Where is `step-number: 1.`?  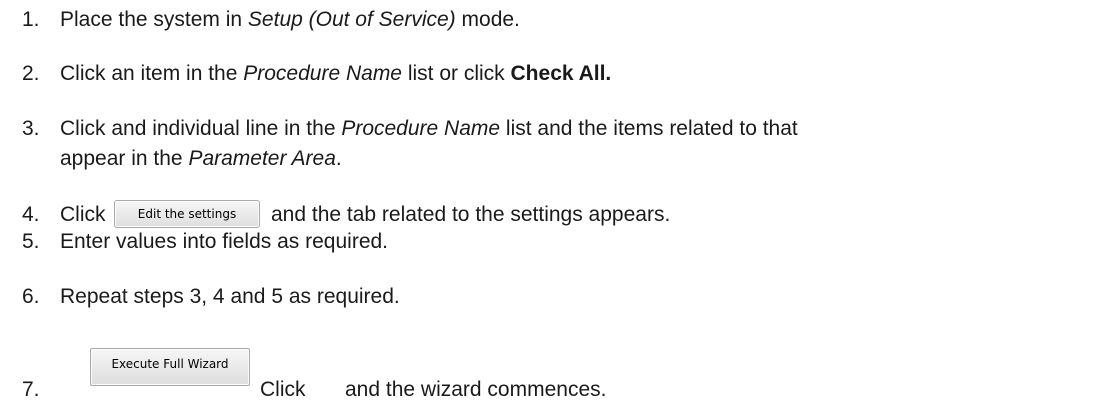 step-number: 1. is located at coordinates (31, 19).